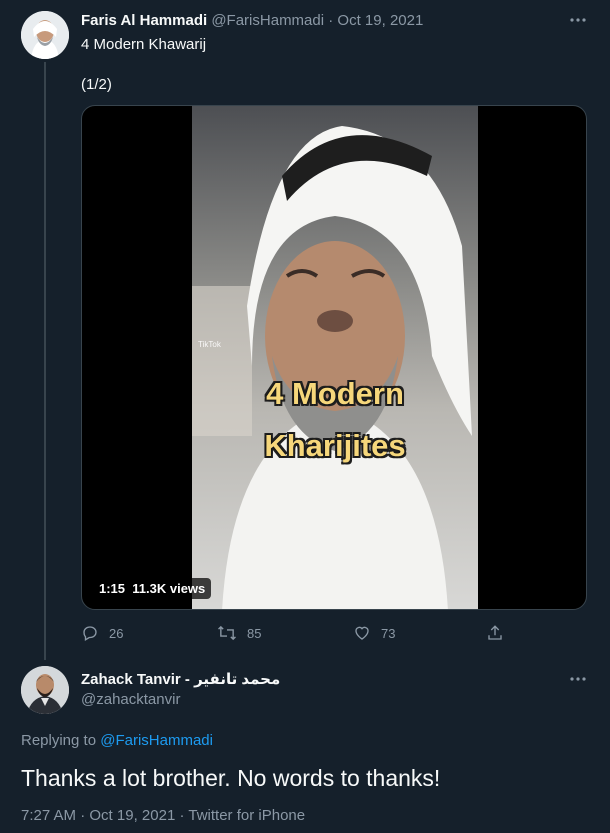 The image size is (610, 833). Describe the element at coordinates (45, 361) in the screenshot. I see `thread-connector-line` at that location.